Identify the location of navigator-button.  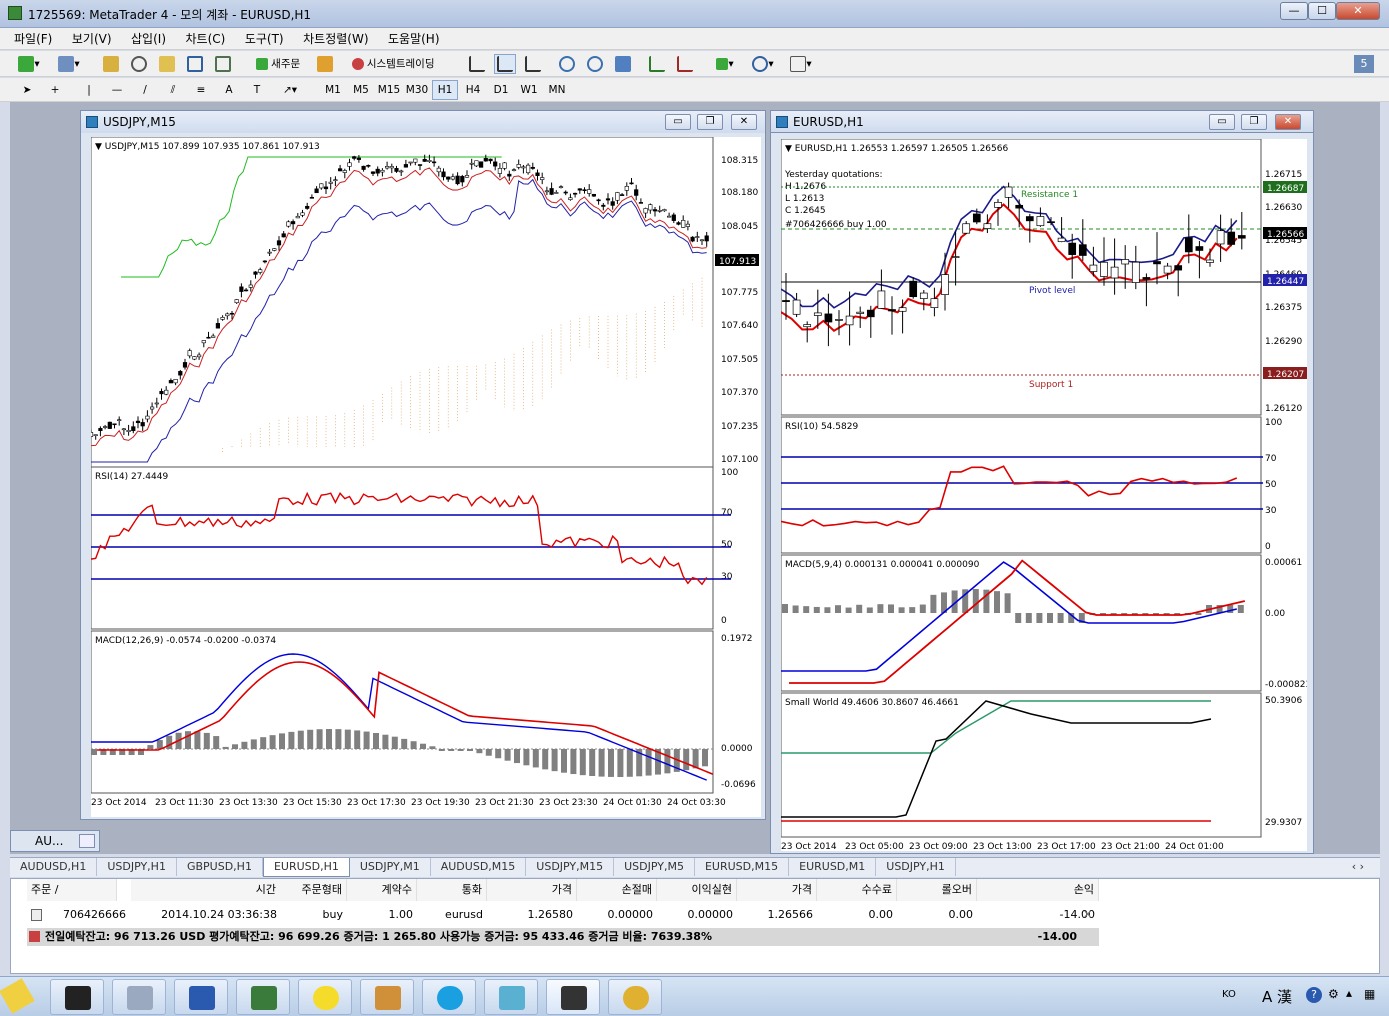
(167, 64).